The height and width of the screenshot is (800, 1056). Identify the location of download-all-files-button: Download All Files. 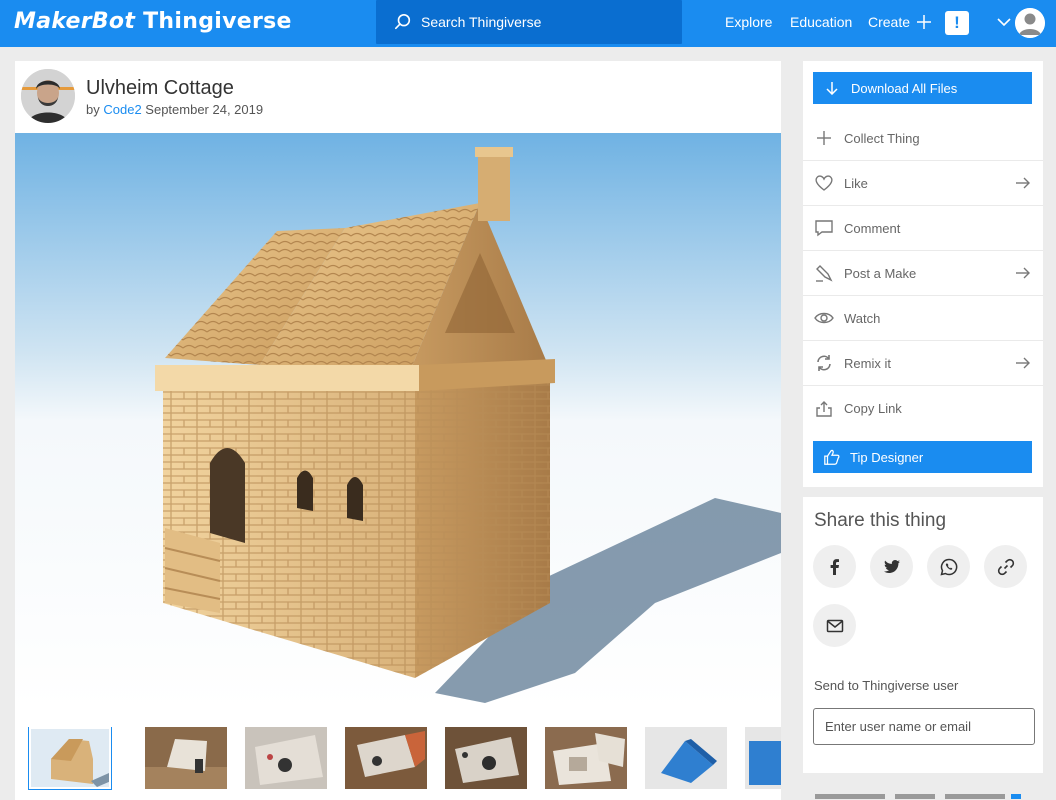
(922, 88).